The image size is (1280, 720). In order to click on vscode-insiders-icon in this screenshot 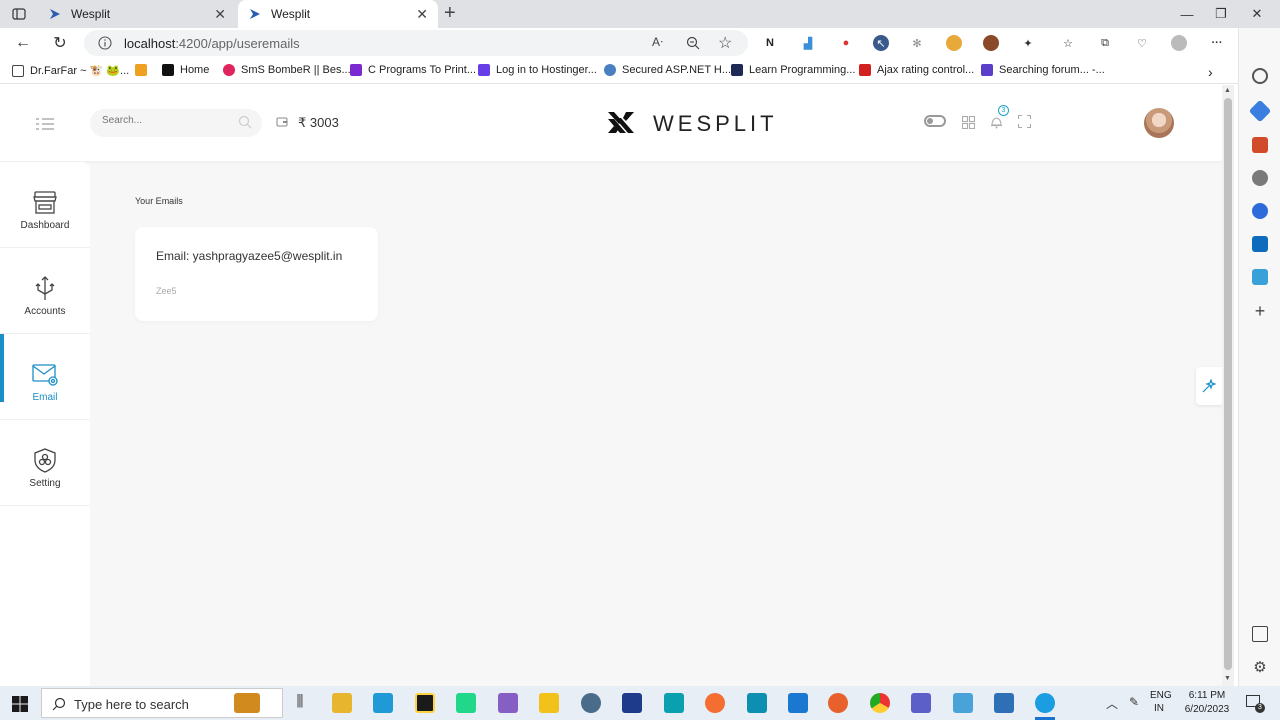, I will do `click(757, 703)`.